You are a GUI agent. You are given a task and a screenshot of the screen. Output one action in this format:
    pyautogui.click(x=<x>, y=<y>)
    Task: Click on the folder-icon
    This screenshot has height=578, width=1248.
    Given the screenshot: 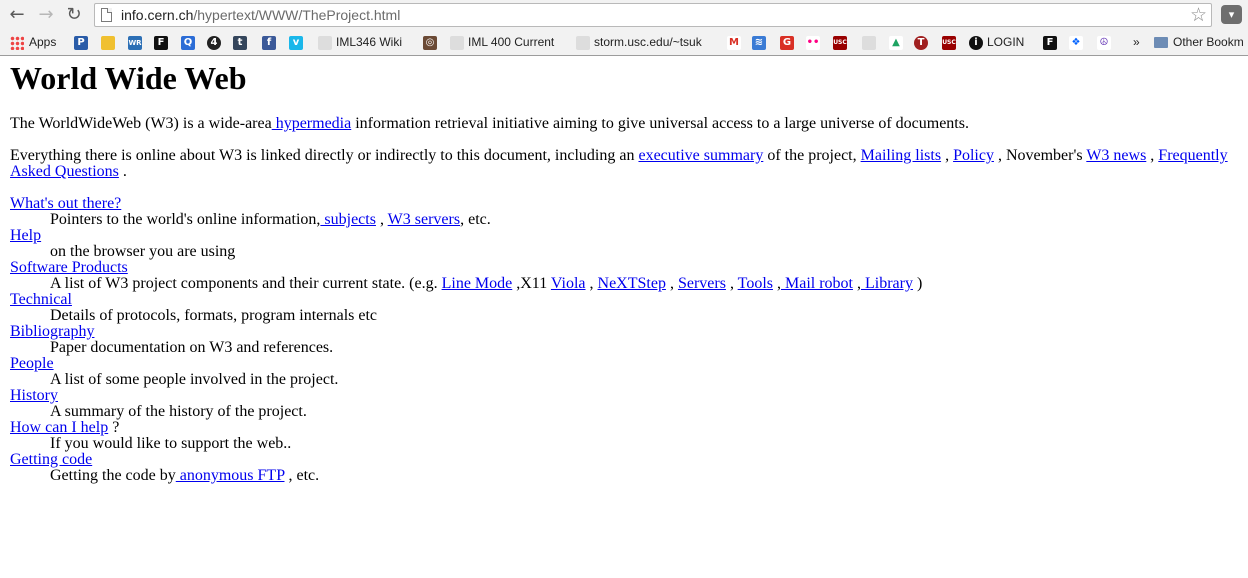 What is the action you would take?
    pyautogui.click(x=1161, y=43)
    